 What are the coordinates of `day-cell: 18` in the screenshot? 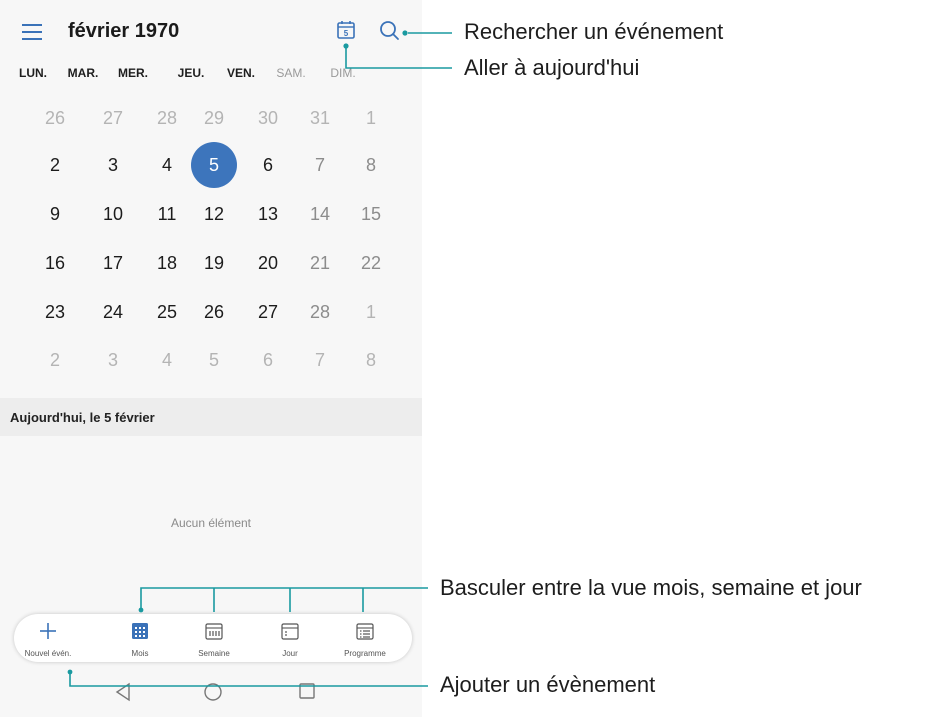 It's located at (167, 263).